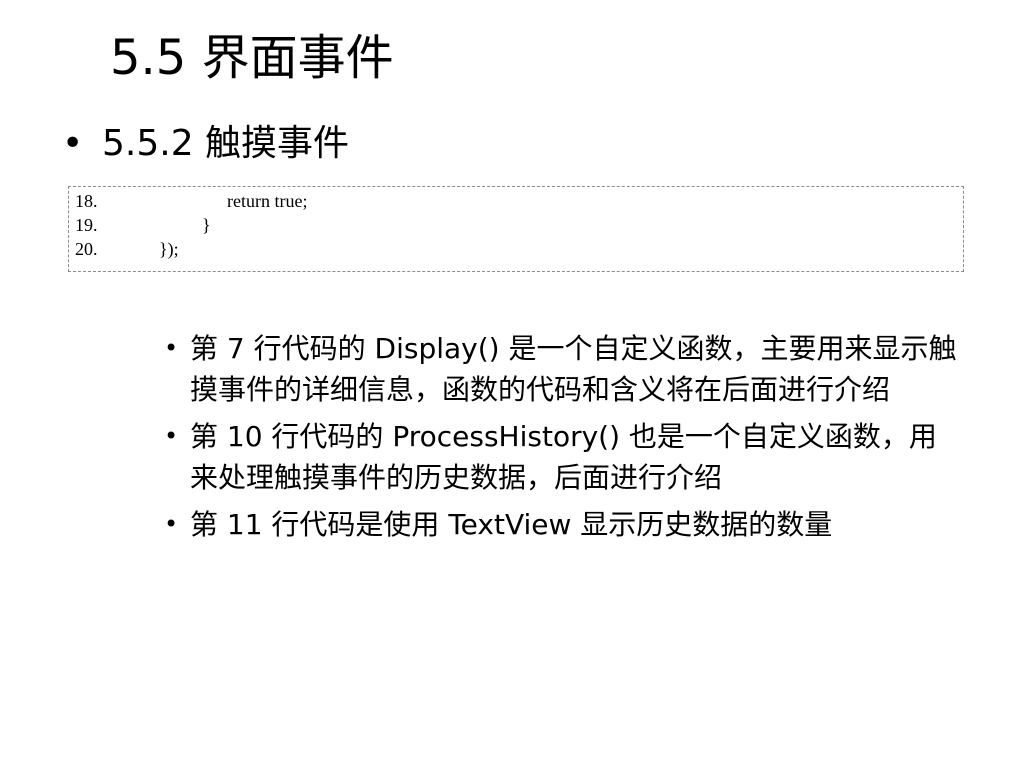 The width and height of the screenshot is (1024, 768). Describe the element at coordinates (516, 201) in the screenshot. I see `code-line: 18. return true;` at that location.